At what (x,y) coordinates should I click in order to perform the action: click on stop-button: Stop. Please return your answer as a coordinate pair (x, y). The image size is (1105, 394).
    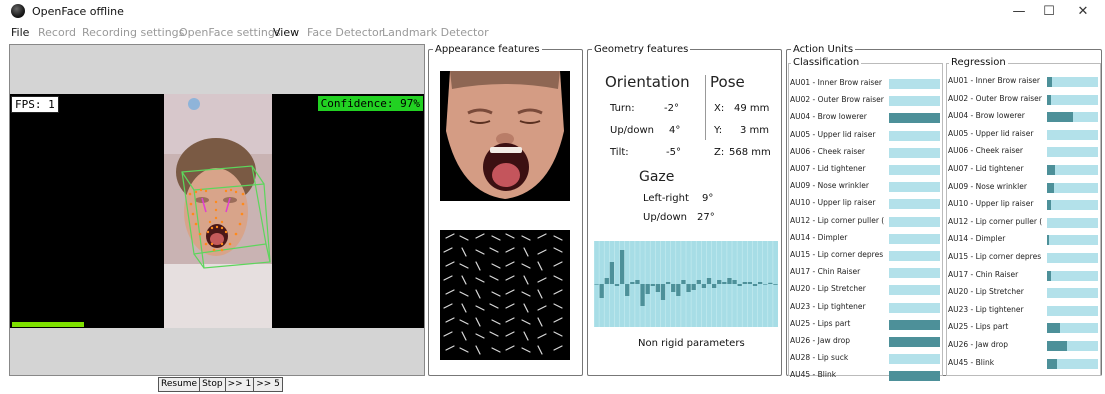
    Looking at the image, I should click on (212, 384).